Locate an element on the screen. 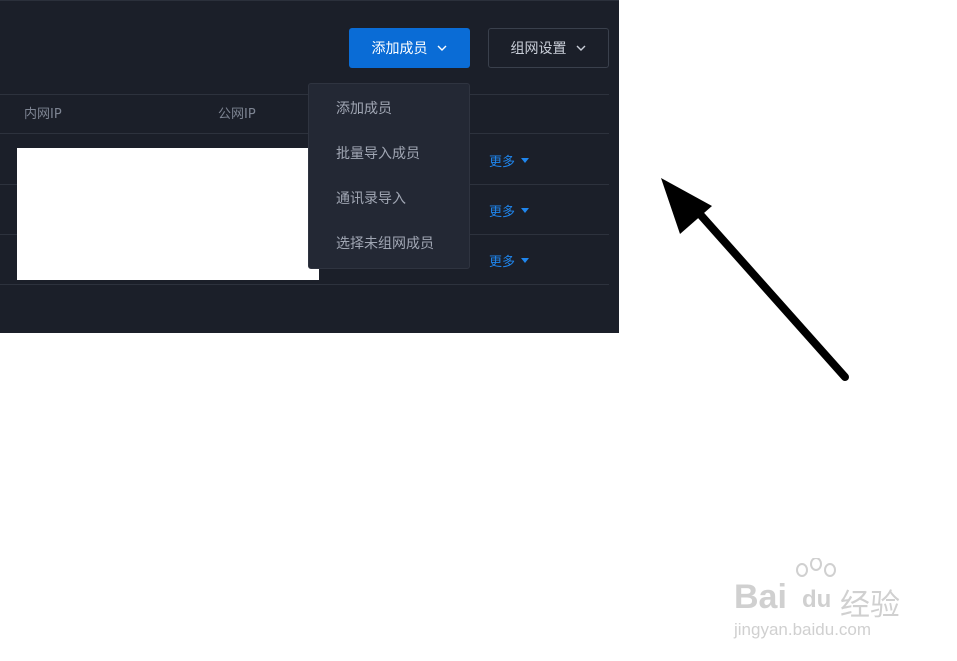 The image size is (957, 661). watermark-brand-du: du is located at coordinates (817, 599).